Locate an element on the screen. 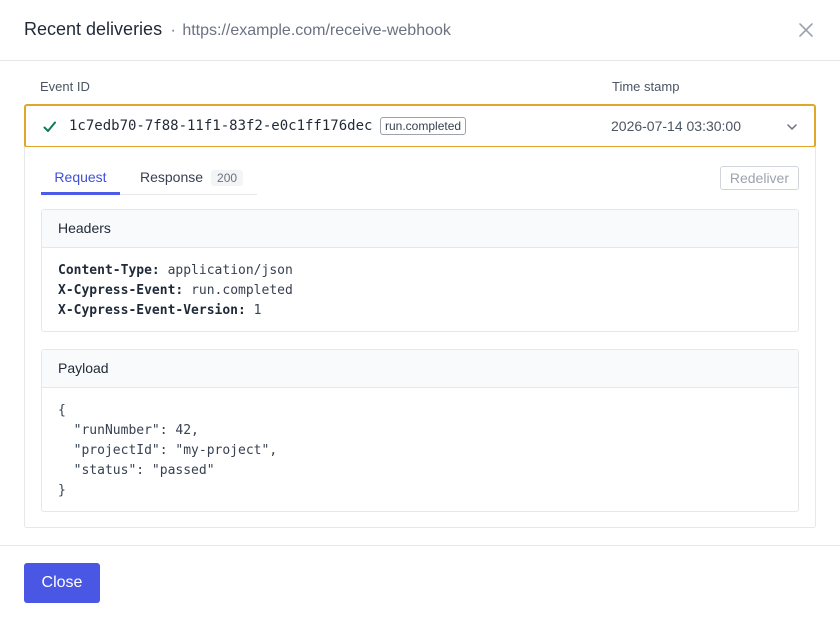  header-value: run.completed is located at coordinates (242, 290).